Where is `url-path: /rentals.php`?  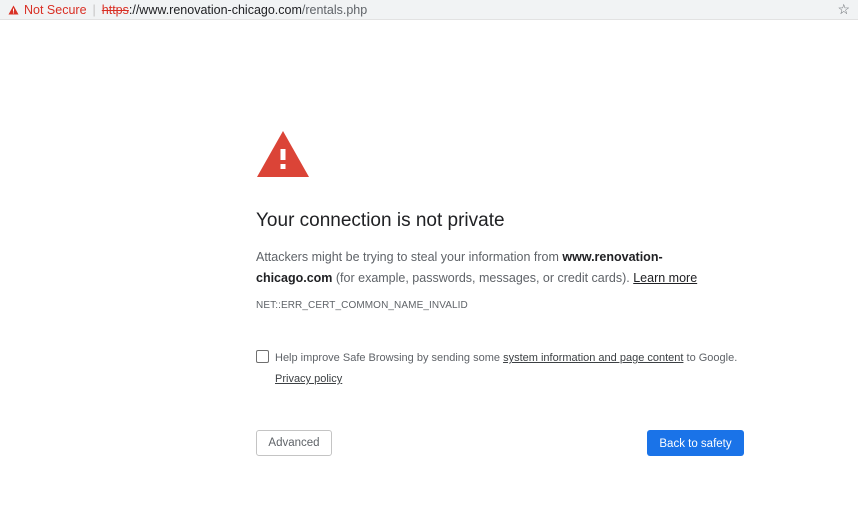
url-path: /rentals.php is located at coordinates (334, 9).